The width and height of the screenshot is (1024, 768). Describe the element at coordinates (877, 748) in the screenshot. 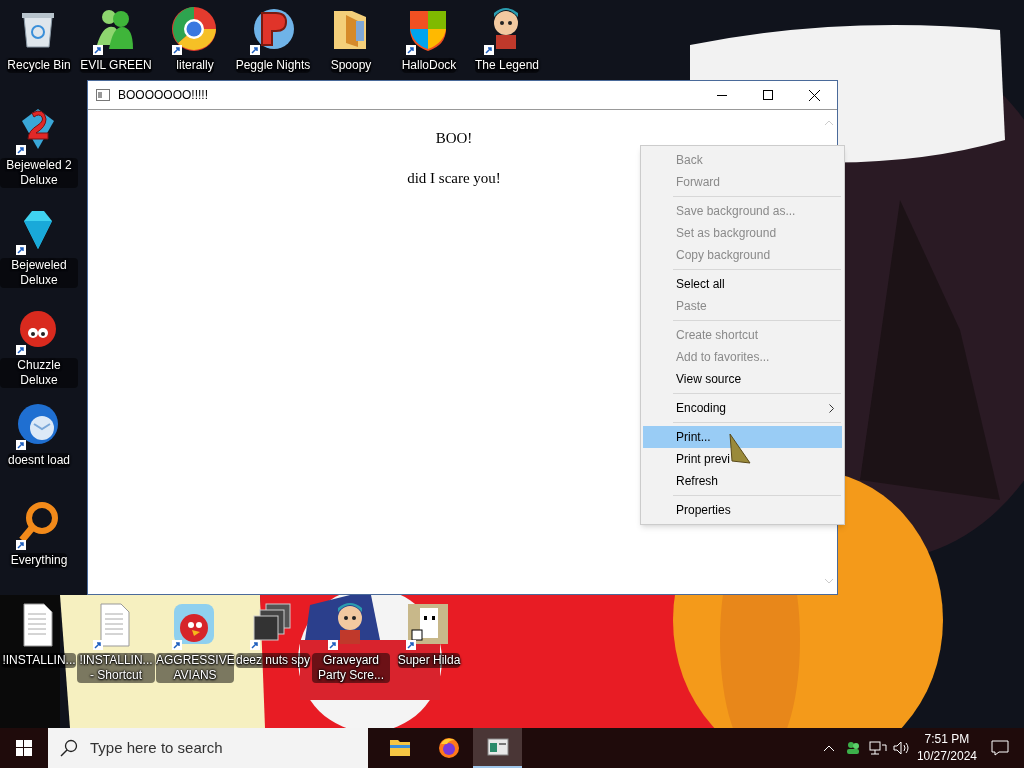

I see `network-icon` at that location.